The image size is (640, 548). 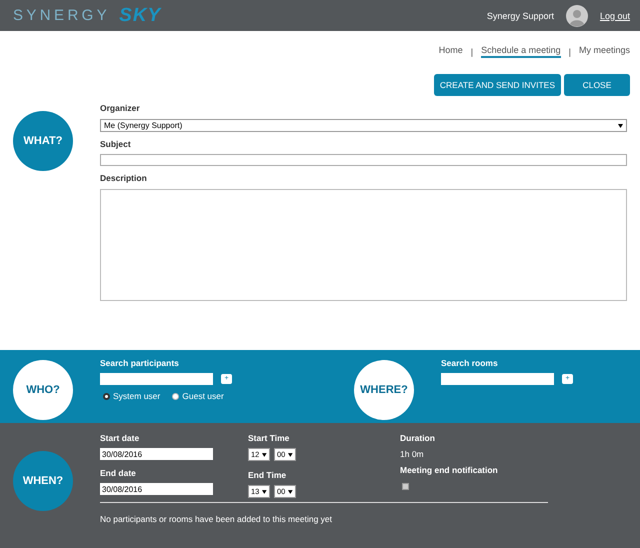 What do you see at coordinates (156, 489) in the screenshot?
I see `end-date-field: 30/08/2016` at bounding box center [156, 489].